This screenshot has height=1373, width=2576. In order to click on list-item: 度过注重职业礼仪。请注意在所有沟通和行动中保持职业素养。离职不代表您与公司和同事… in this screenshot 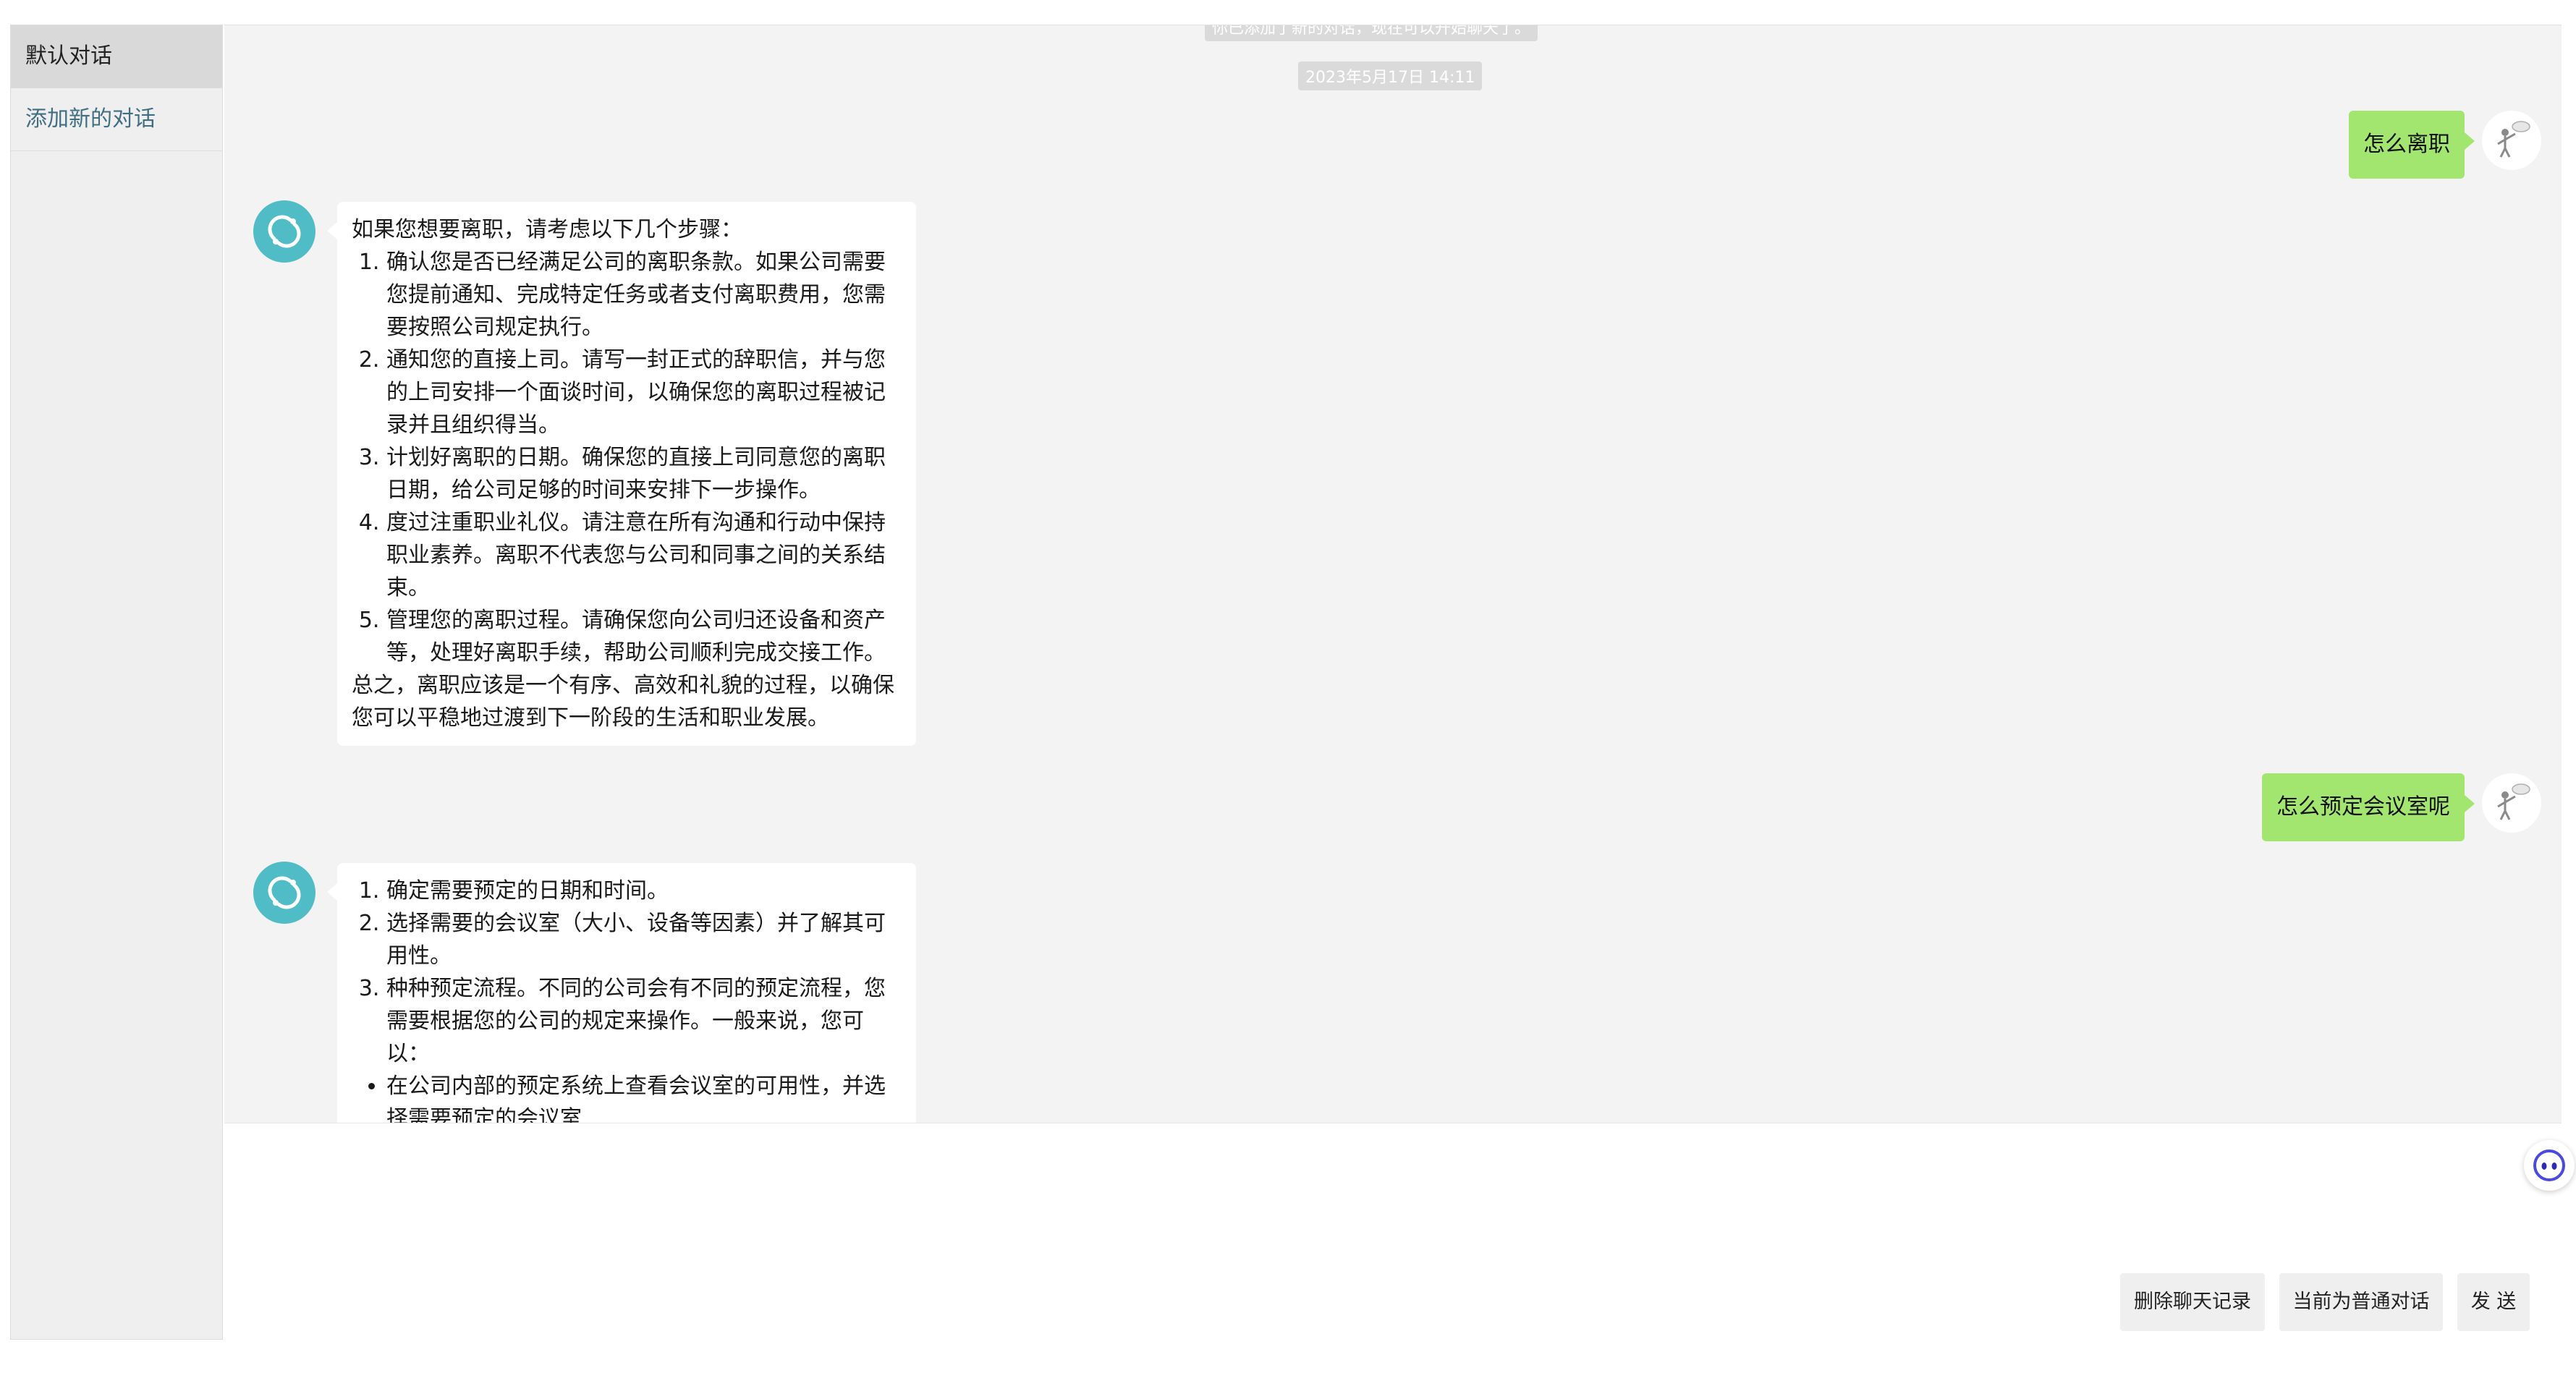, I will do `click(644, 555)`.